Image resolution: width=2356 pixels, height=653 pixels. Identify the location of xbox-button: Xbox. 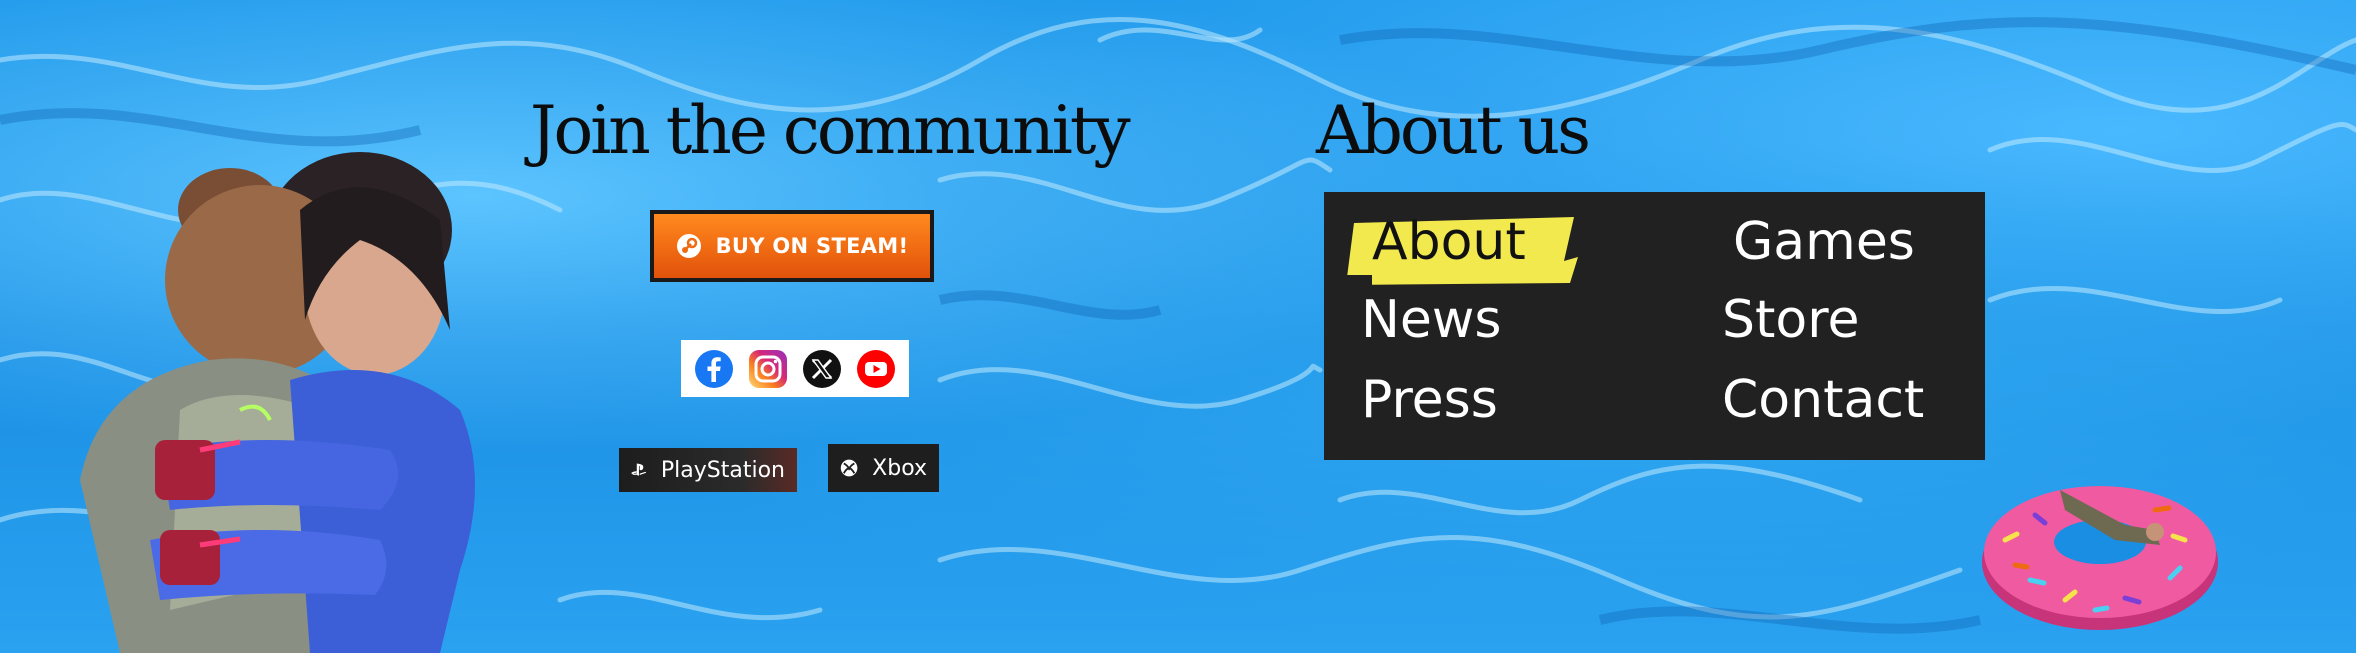
(883, 468).